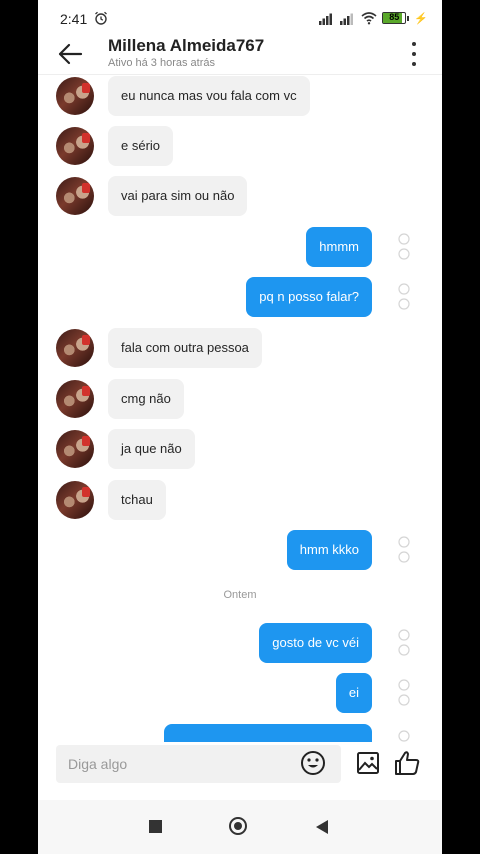  What do you see at coordinates (70, 54) in the screenshot?
I see `back-arrow-icon` at bounding box center [70, 54].